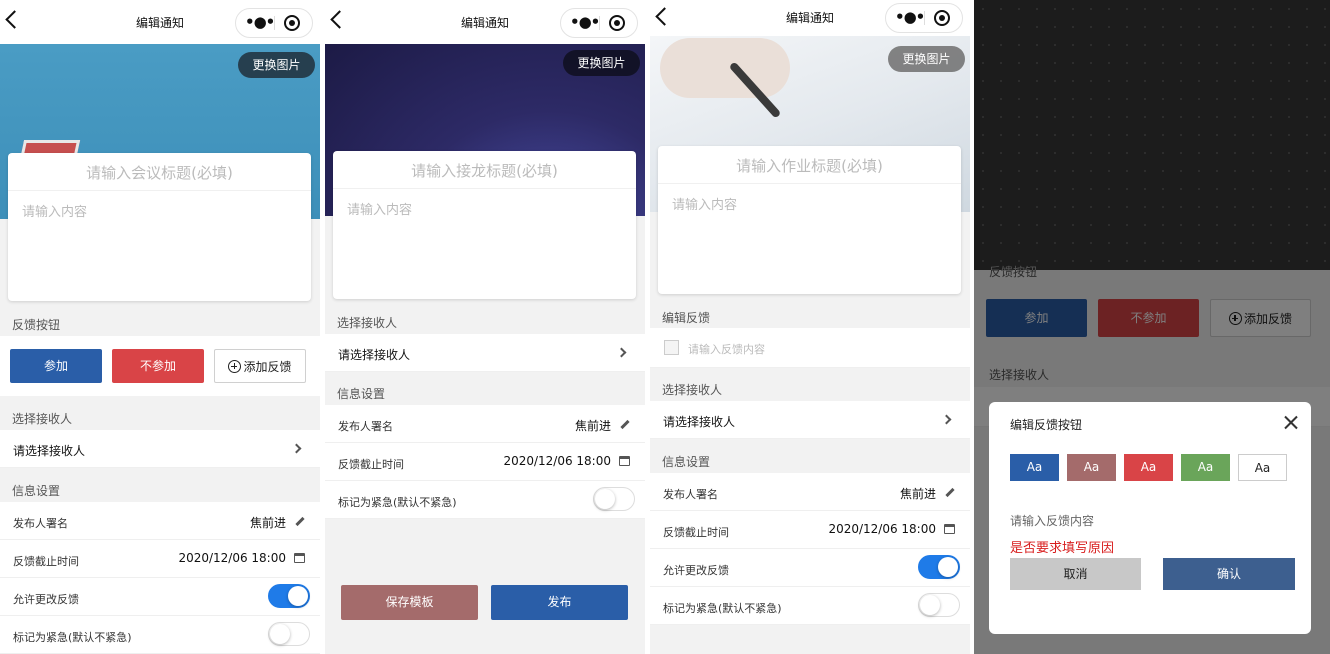 The height and width of the screenshot is (654, 1330). What do you see at coordinates (809, 165) in the screenshot?
I see `title-input: 请输入作业标题(必填)` at bounding box center [809, 165].